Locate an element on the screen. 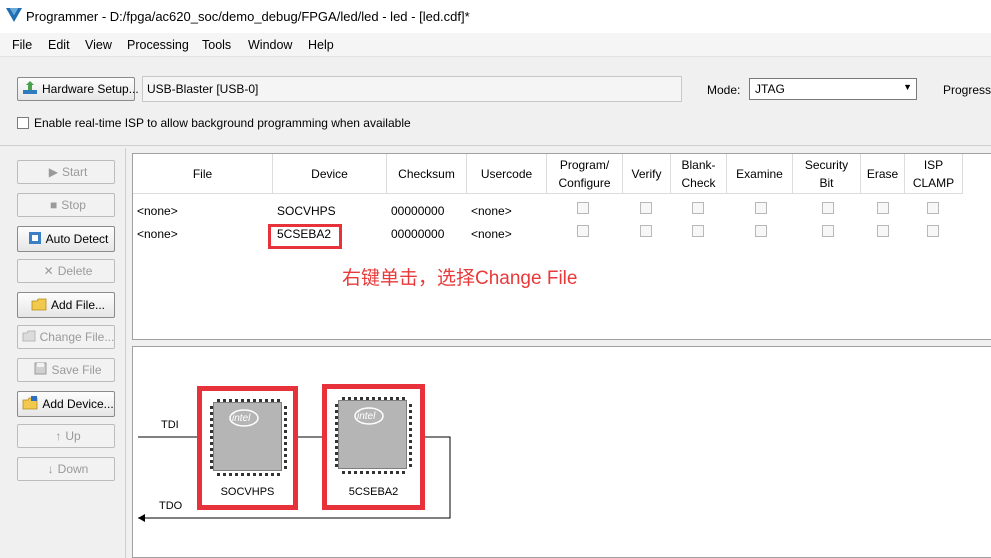 The height and width of the screenshot is (558, 991). device-socvhps: intel SOCVHPS is located at coordinates (247, 448).